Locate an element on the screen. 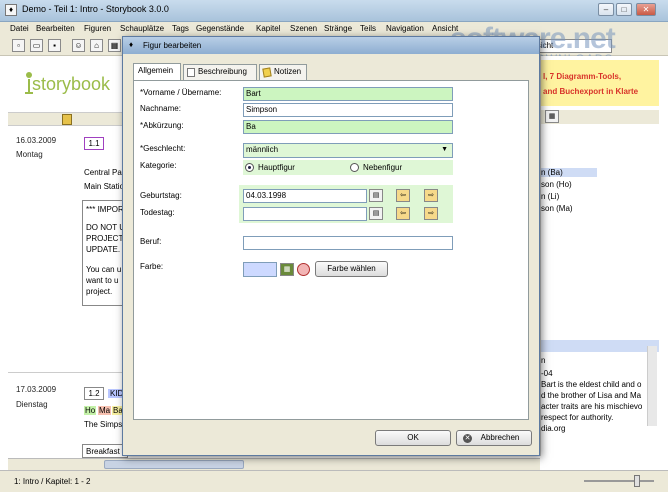 The width and height of the screenshot is (668, 500). todestag-field is located at coordinates (305, 214).